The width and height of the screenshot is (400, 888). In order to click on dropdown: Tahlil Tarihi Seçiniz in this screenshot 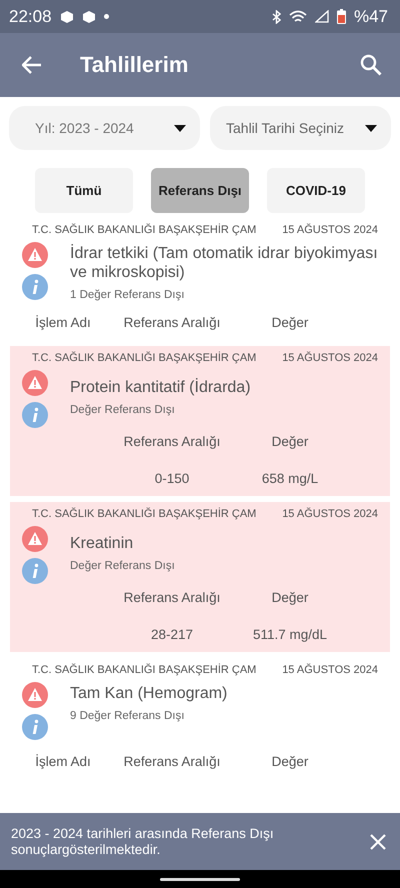, I will do `click(300, 128)`.